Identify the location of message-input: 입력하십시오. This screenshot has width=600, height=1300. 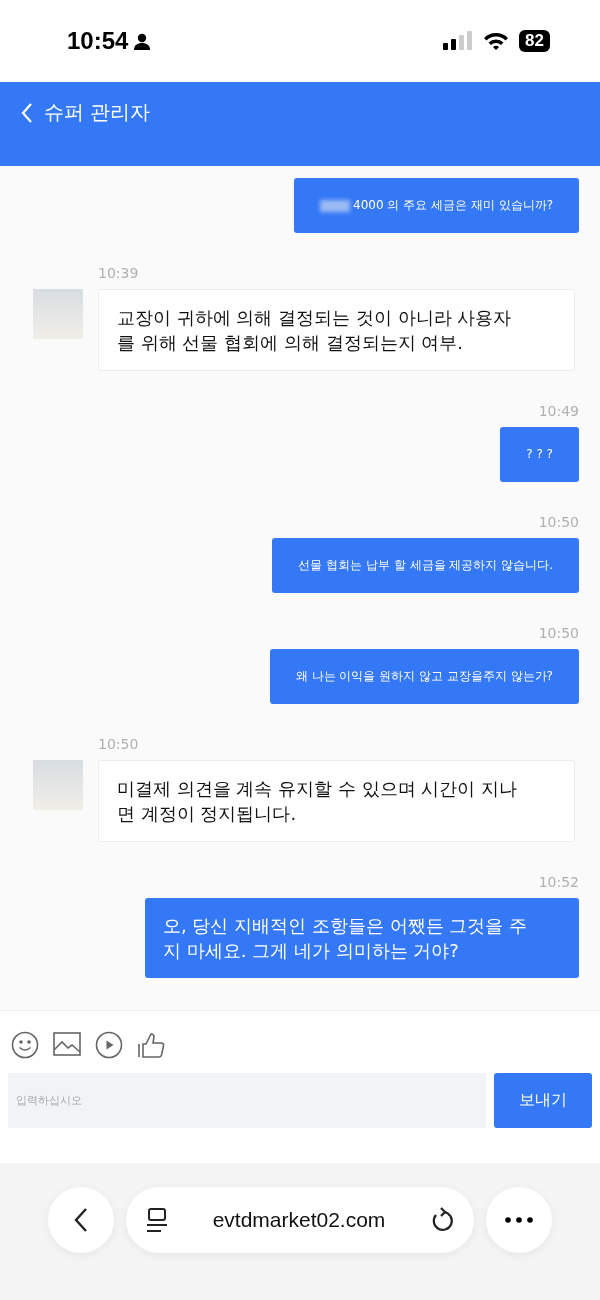
(247, 1100).